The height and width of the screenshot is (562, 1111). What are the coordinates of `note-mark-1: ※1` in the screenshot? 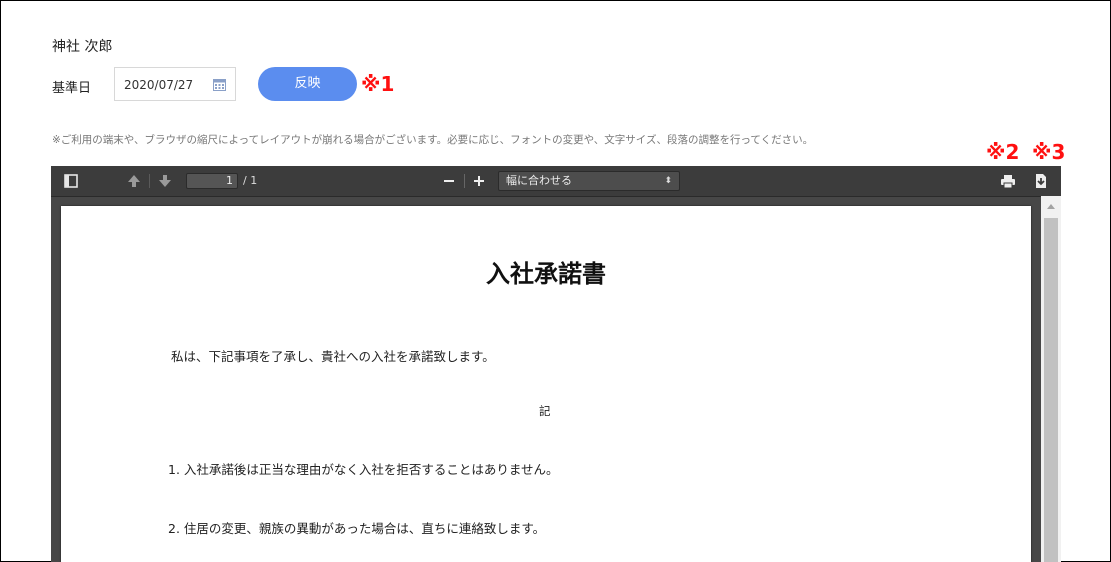 It's located at (378, 84).